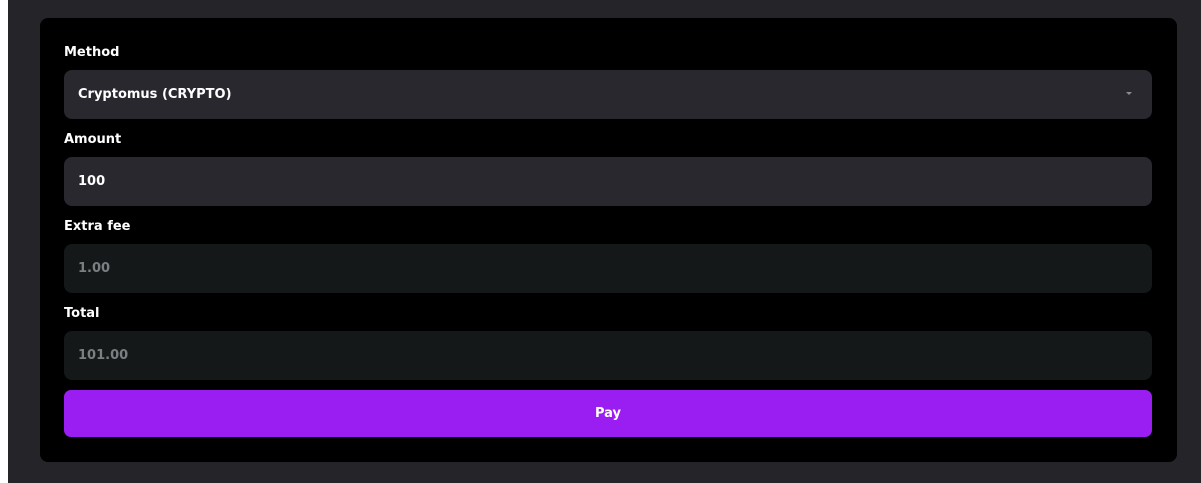 This screenshot has width=1201, height=483. Describe the element at coordinates (608, 355) in the screenshot. I see `total-field: 101.00` at that location.